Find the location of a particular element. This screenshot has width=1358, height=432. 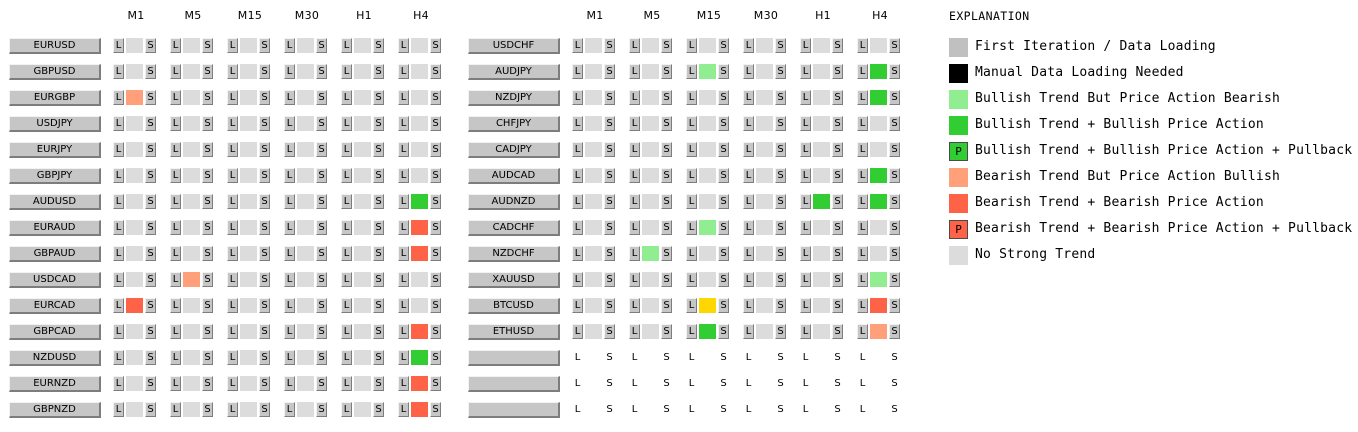

symbol-button-eurnzd: EURNZD is located at coordinates (55, 384).